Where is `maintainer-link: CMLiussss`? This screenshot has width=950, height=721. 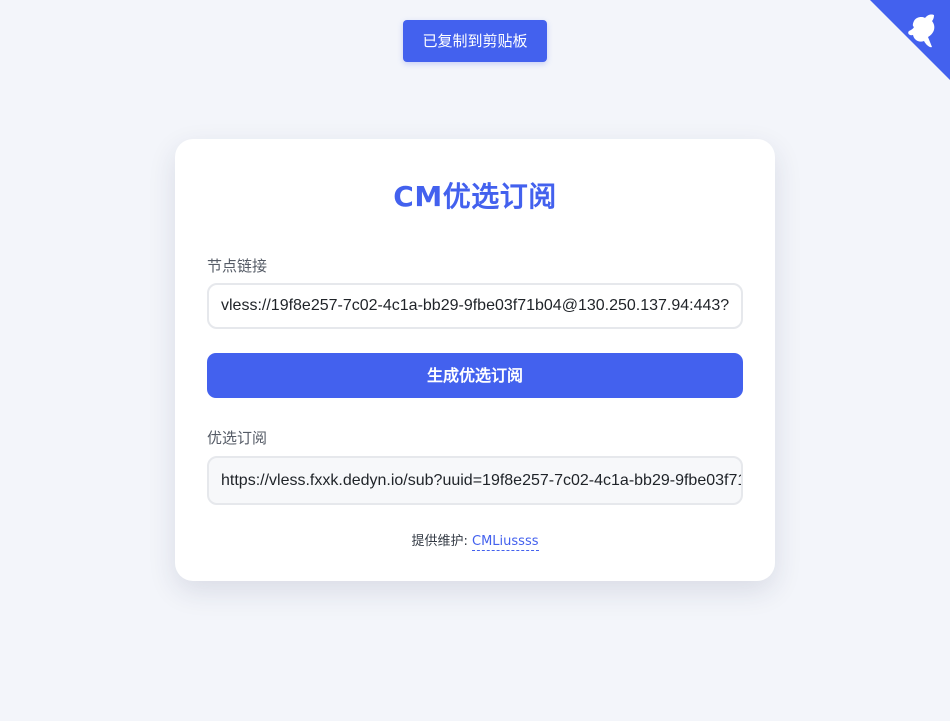 maintainer-link: CMLiussss is located at coordinates (505, 542).